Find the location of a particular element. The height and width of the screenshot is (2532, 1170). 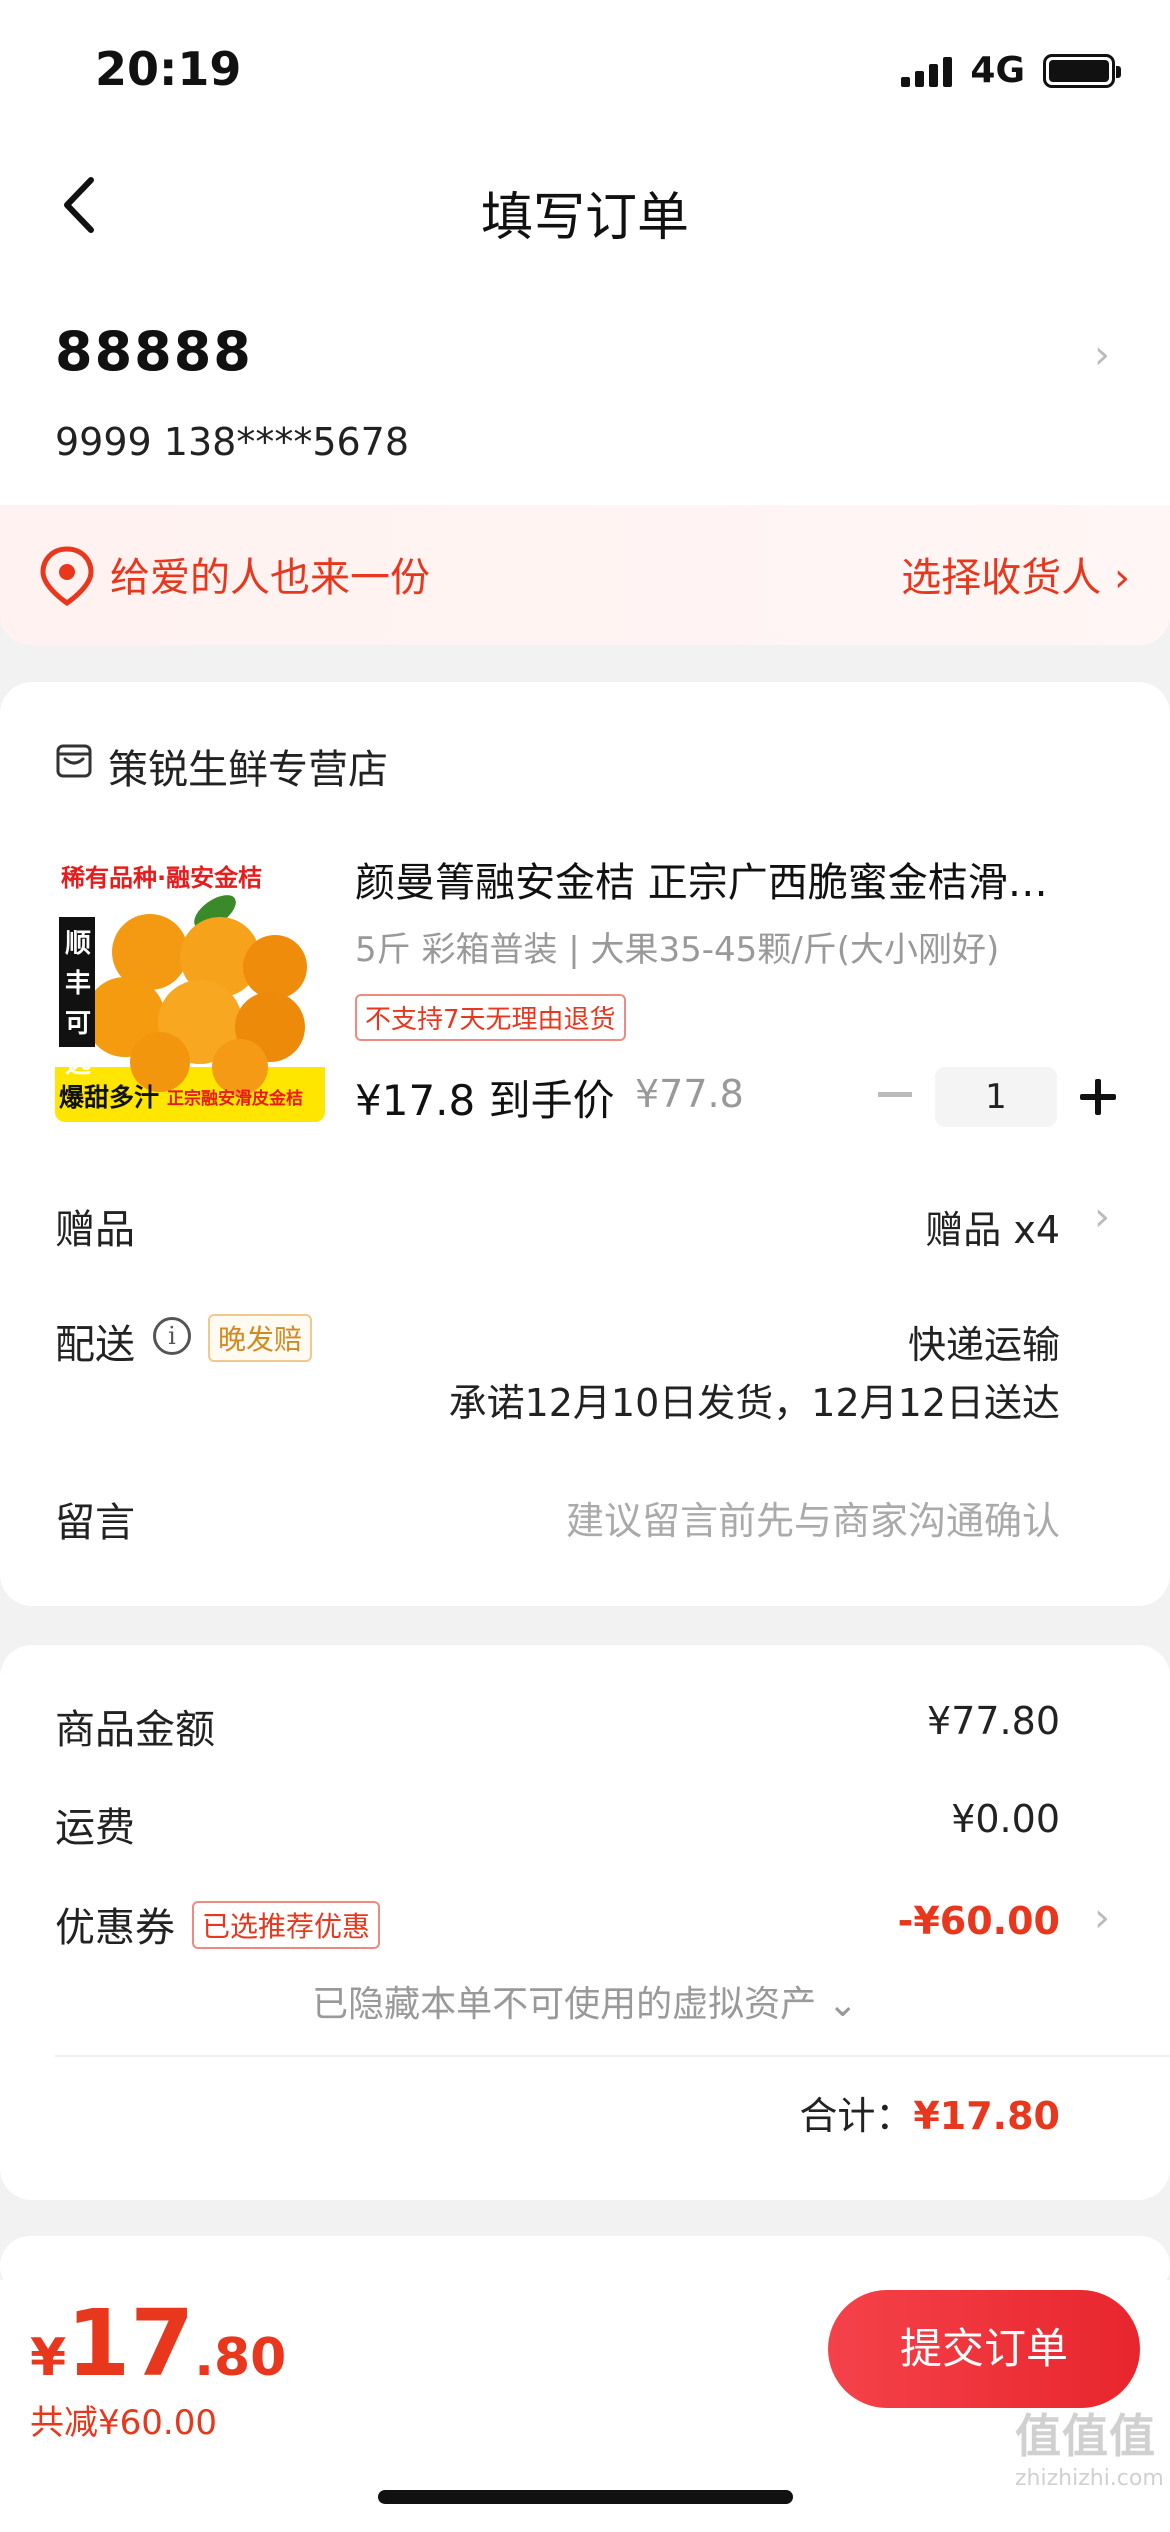

checkout-bar: ¥17.80 共减¥60.00 提交订单 is located at coordinates (585, 2406).